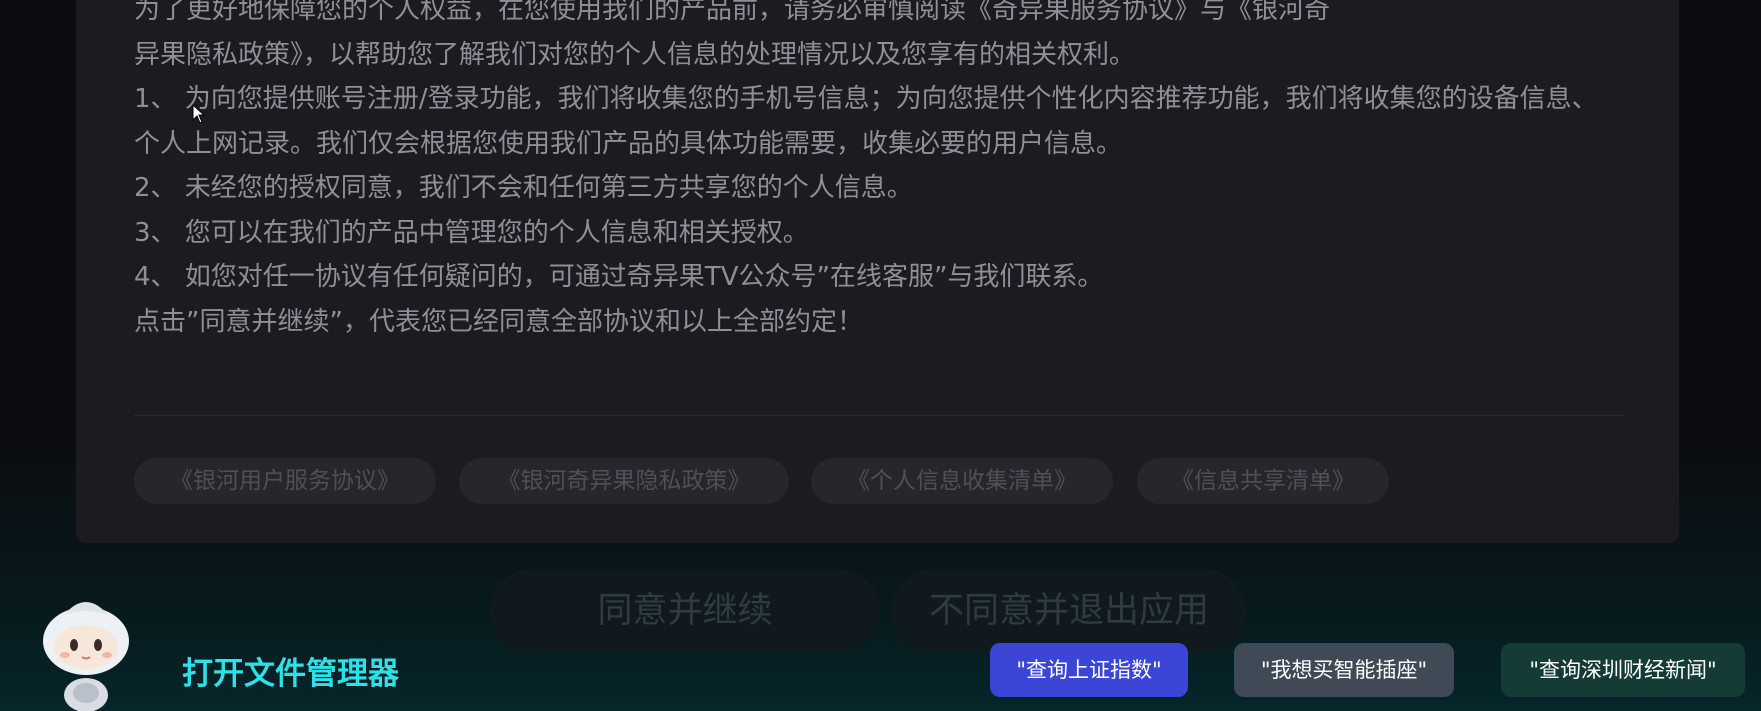 The height and width of the screenshot is (711, 1761). I want to click on link-privacy-policy: 《银河奇异果隐私政策》, so click(624, 481).